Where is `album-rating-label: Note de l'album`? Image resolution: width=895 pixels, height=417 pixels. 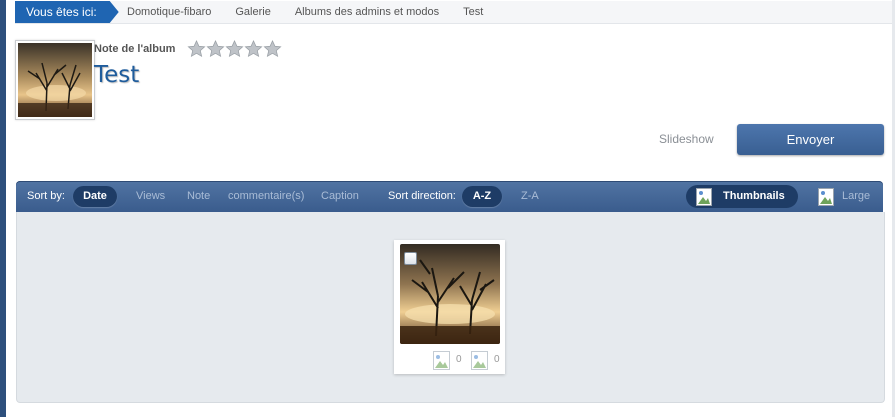 album-rating-label: Note de l'album is located at coordinates (135, 49).